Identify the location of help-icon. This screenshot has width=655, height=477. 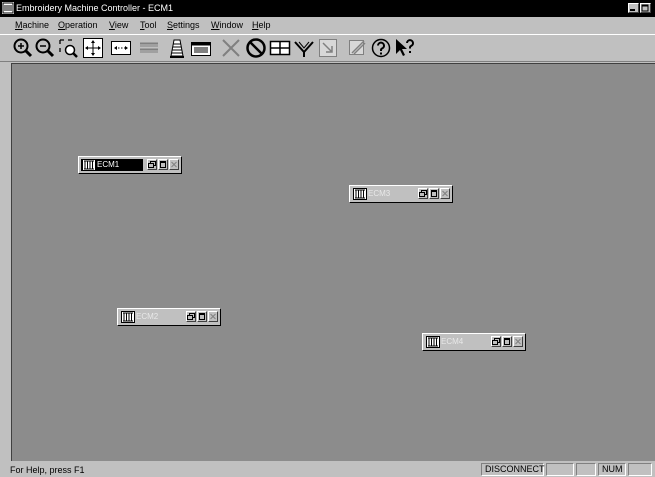
(381, 48).